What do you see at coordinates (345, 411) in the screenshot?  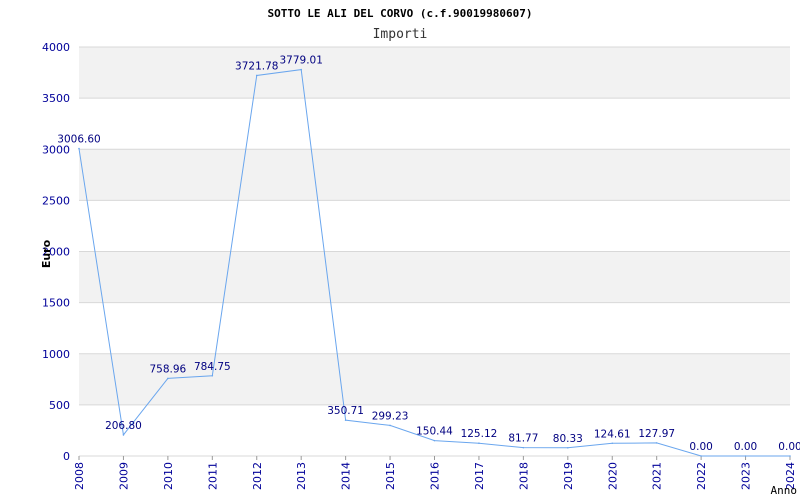 I see `data-label: 350.71` at bounding box center [345, 411].